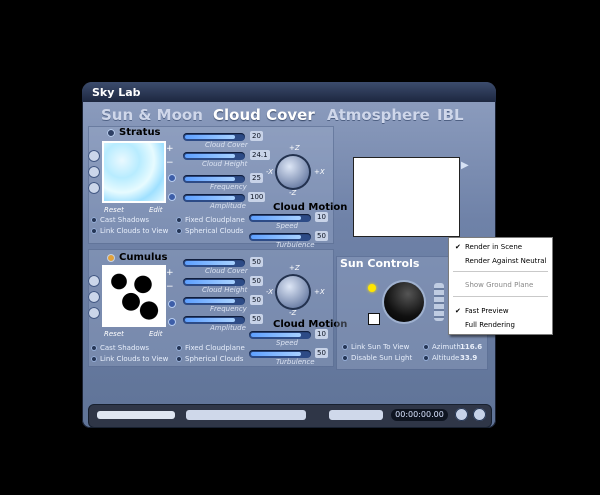 Image resolution: width=600 pixels, height=495 pixels. I want to click on stratus-step-up-icon, so click(172, 178).